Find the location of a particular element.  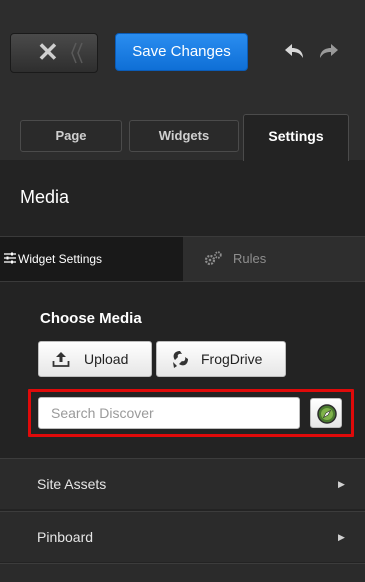

accordion-footer is located at coordinates (182, 572).